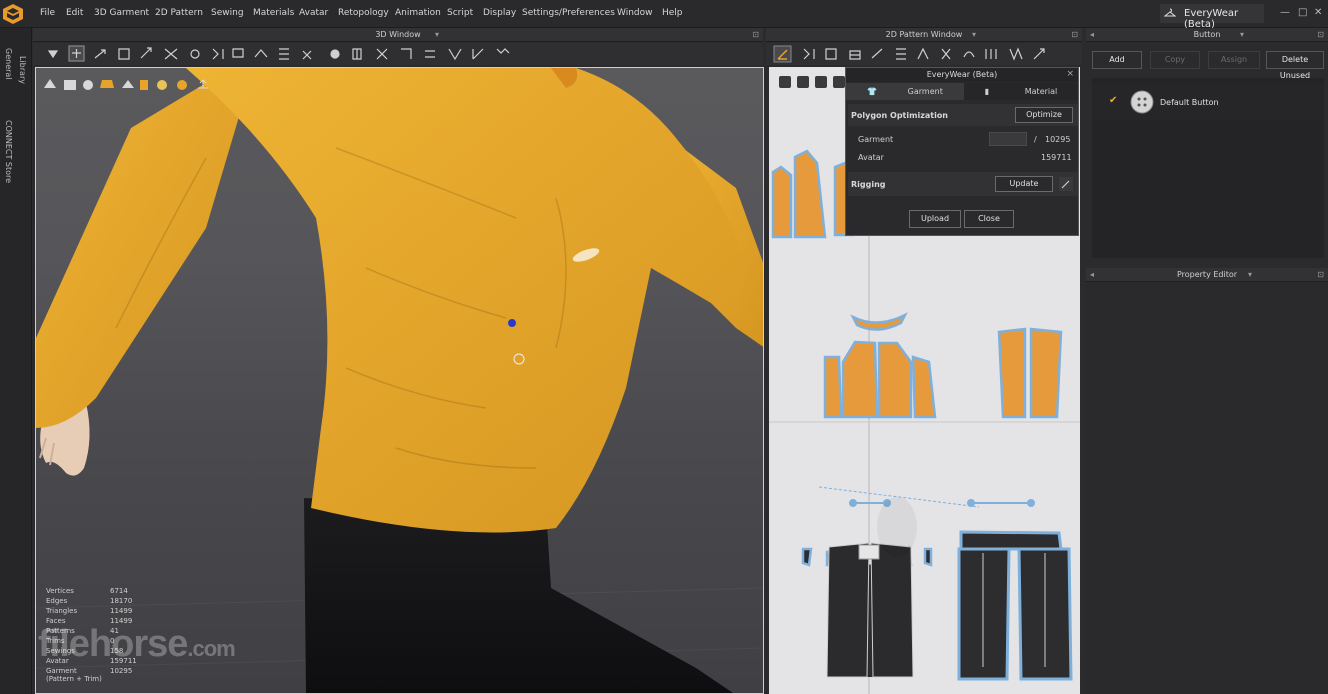 This screenshot has height=694, width=1328. What do you see at coordinates (8, 151) in the screenshot?
I see `tab-connect-store: CONNECT Store` at bounding box center [8, 151].